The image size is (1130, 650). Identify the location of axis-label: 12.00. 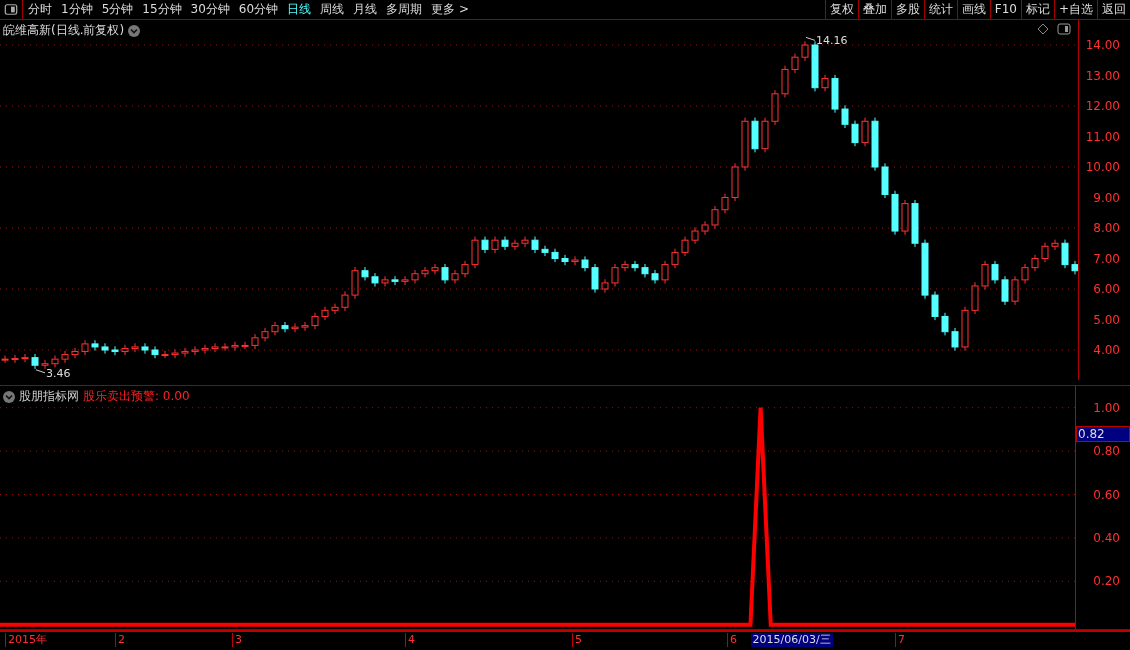
(1102, 106).